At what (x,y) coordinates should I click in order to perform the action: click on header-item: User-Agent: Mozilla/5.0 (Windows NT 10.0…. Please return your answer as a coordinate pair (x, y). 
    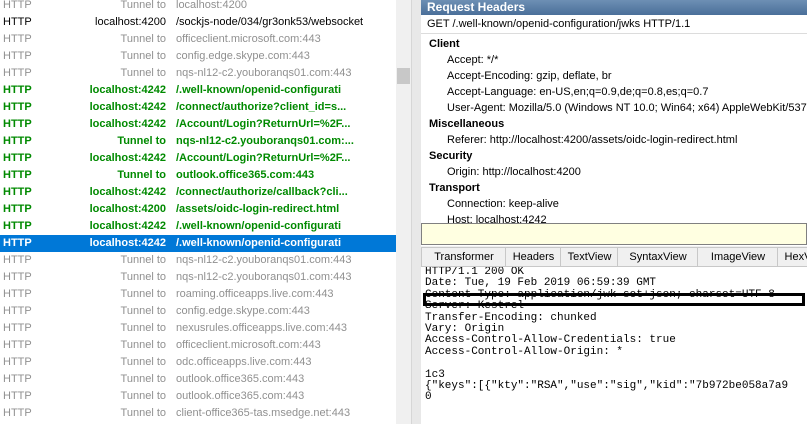
    Looking at the image, I should click on (627, 108).